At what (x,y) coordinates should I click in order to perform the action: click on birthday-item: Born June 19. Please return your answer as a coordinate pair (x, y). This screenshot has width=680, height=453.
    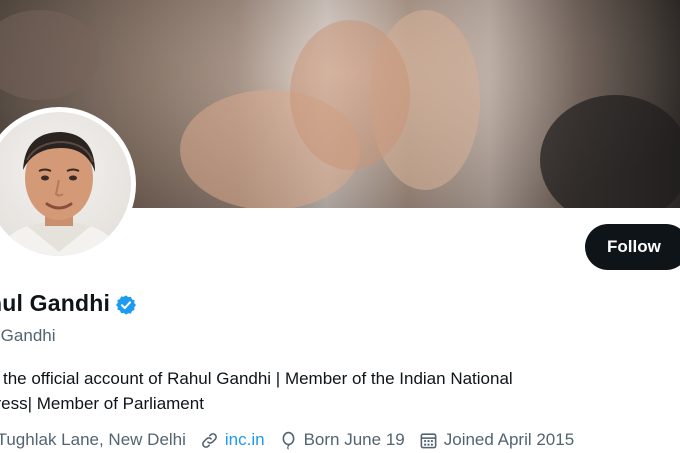
    Looking at the image, I should click on (342, 440).